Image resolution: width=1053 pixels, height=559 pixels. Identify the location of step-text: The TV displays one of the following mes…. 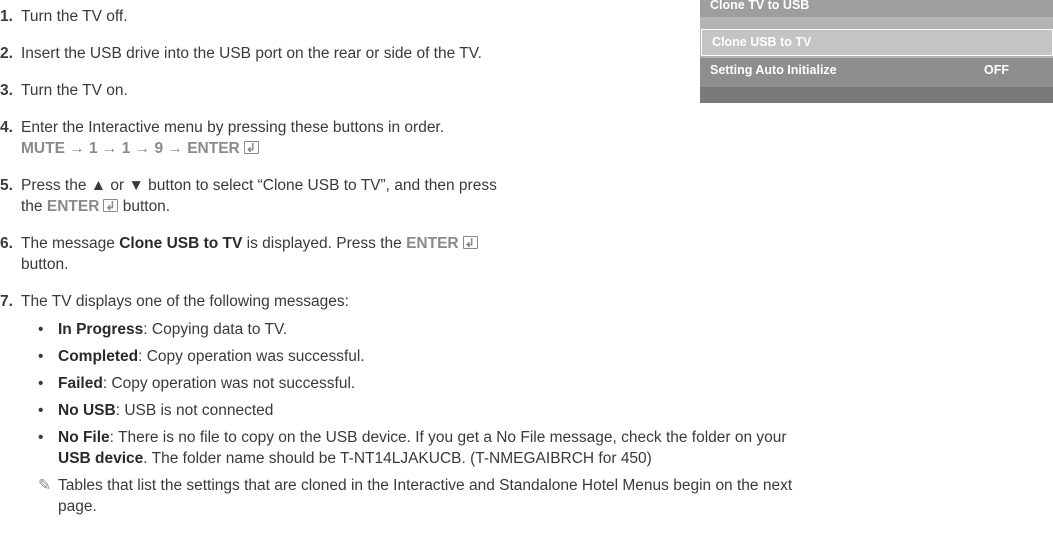
(185, 301).